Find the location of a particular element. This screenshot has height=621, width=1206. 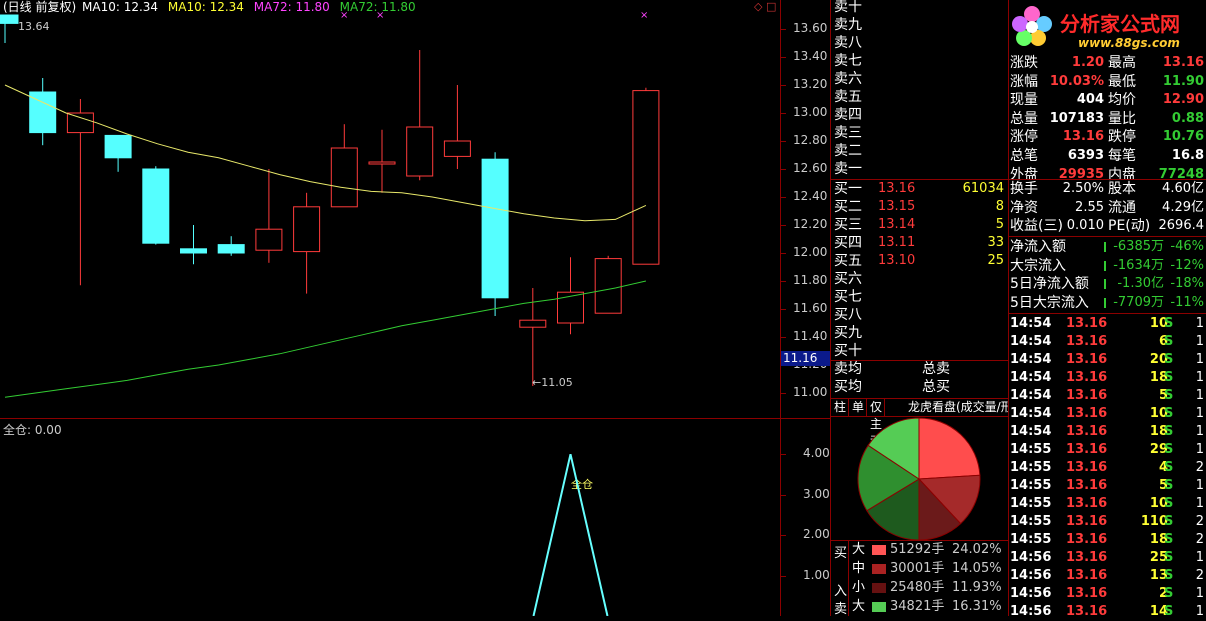

buy-level-row: 买二 13.15 8 is located at coordinates (920, 207).